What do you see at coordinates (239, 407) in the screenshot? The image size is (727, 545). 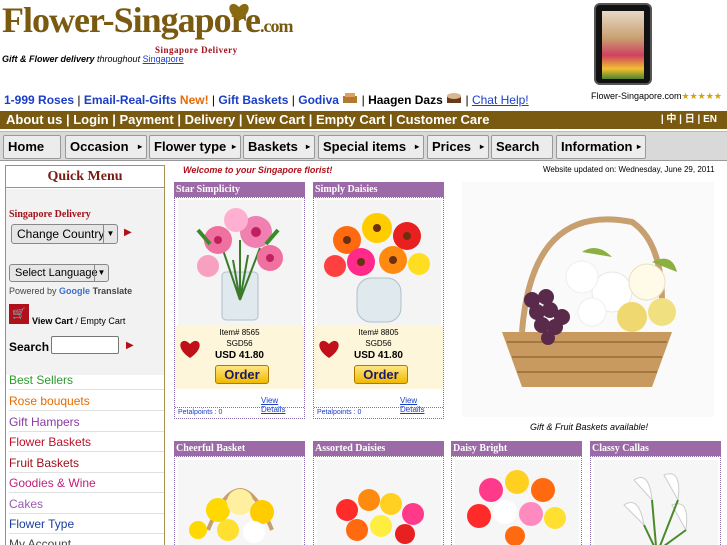 I see `divider` at bounding box center [239, 407].